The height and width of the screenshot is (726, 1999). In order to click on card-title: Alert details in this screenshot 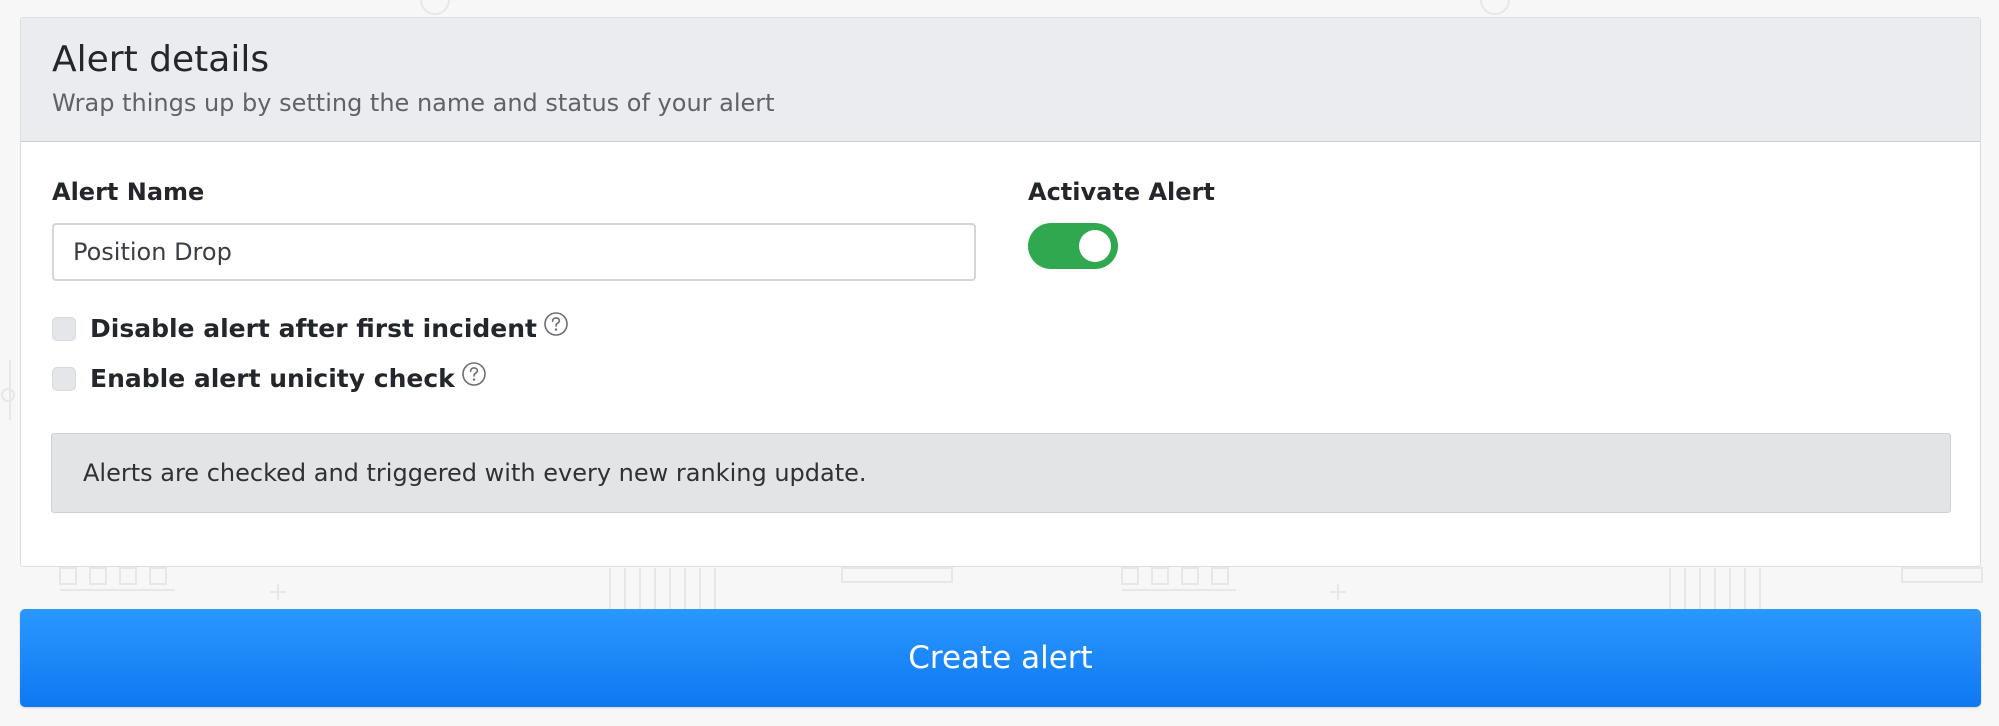, I will do `click(161, 59)`.